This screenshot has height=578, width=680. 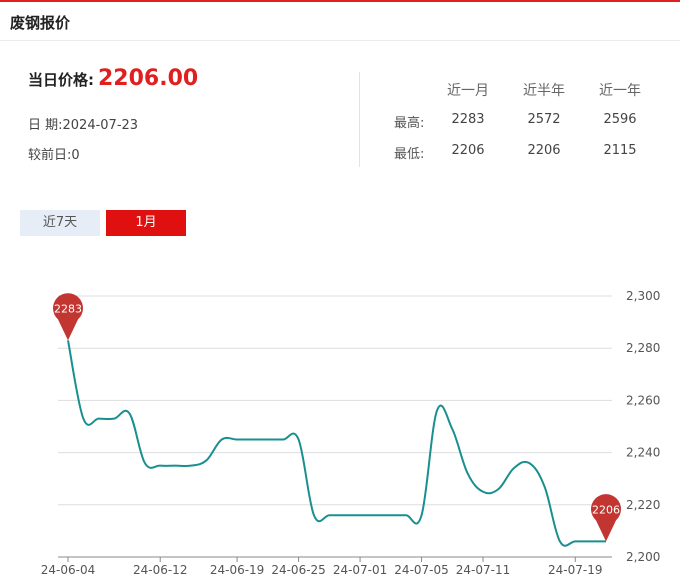 I want to click on x-tick-label: 24-07-01, so click(x=360, y=570).